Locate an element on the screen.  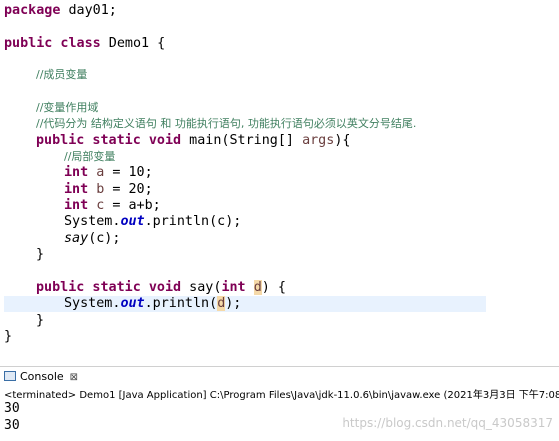
code-line: int c = a+b; is located at coordinates (112, 206).